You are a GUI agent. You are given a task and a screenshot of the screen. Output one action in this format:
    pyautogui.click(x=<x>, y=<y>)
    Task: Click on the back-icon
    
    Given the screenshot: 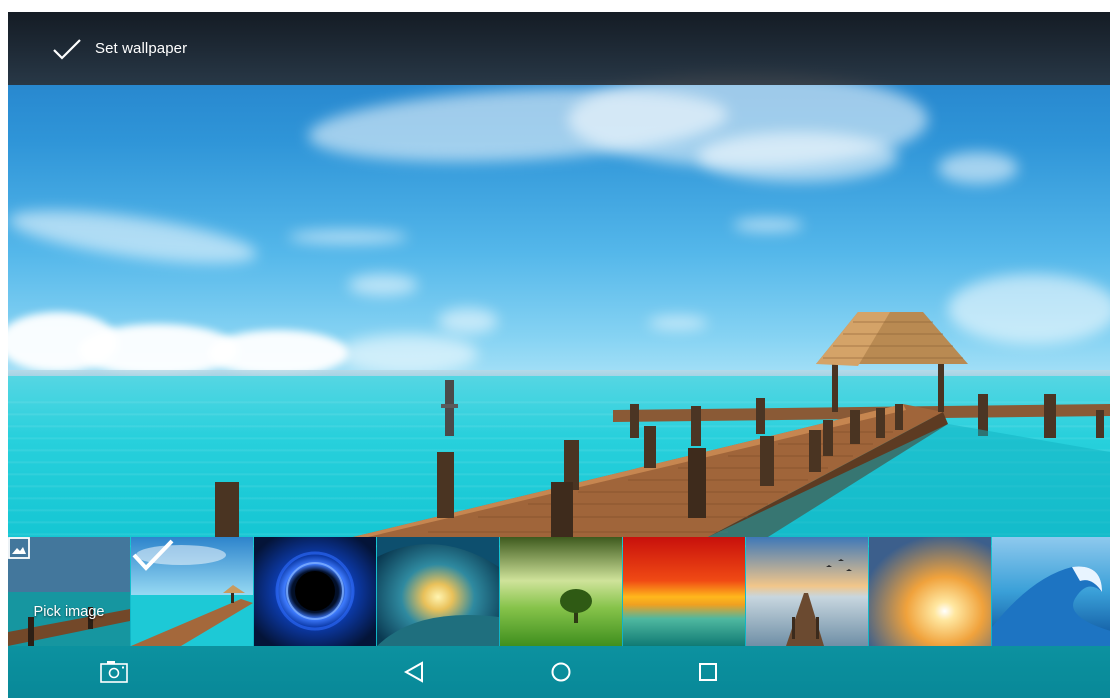 What is the action you would take?
    pyautogui.click(x=413, y=672)
    